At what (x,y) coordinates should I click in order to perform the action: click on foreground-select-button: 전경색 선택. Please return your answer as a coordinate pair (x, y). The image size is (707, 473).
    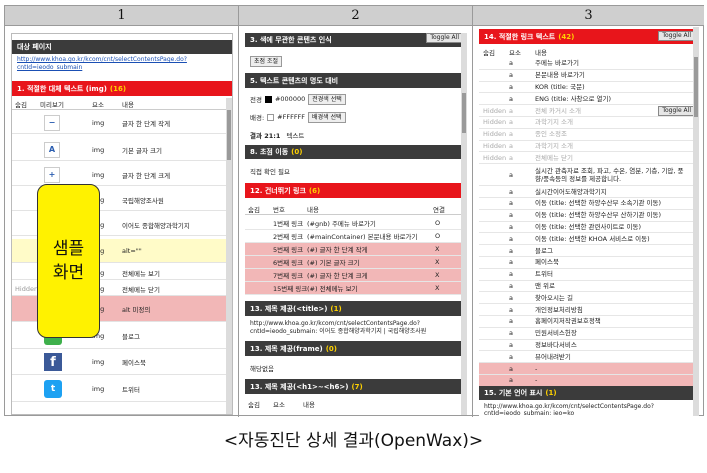
    Looking at the image, I should click on (327, 99).